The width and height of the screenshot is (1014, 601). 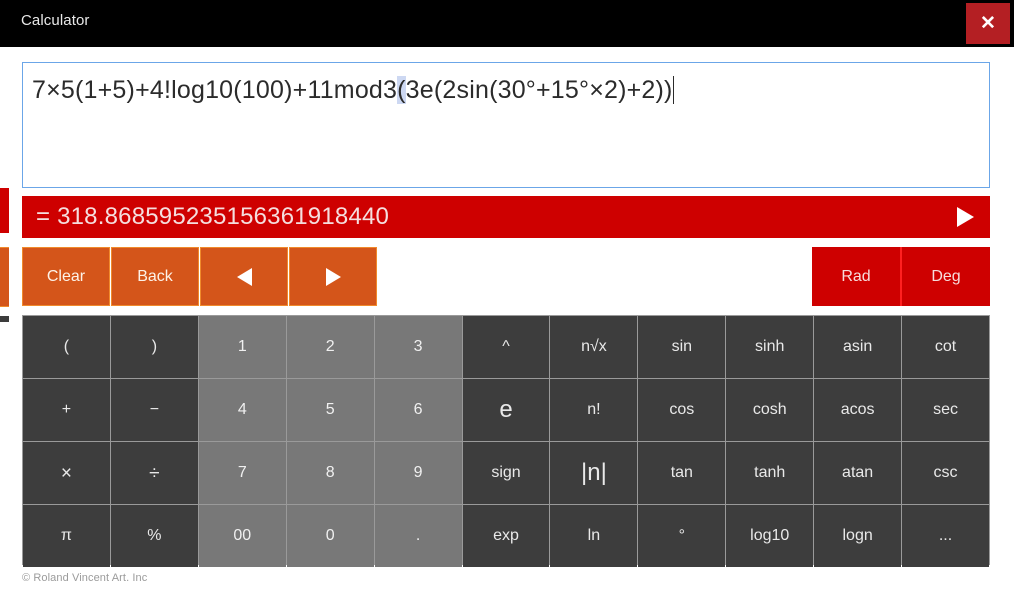 I want to click on key-button: 7, so click(x=242, y=473).